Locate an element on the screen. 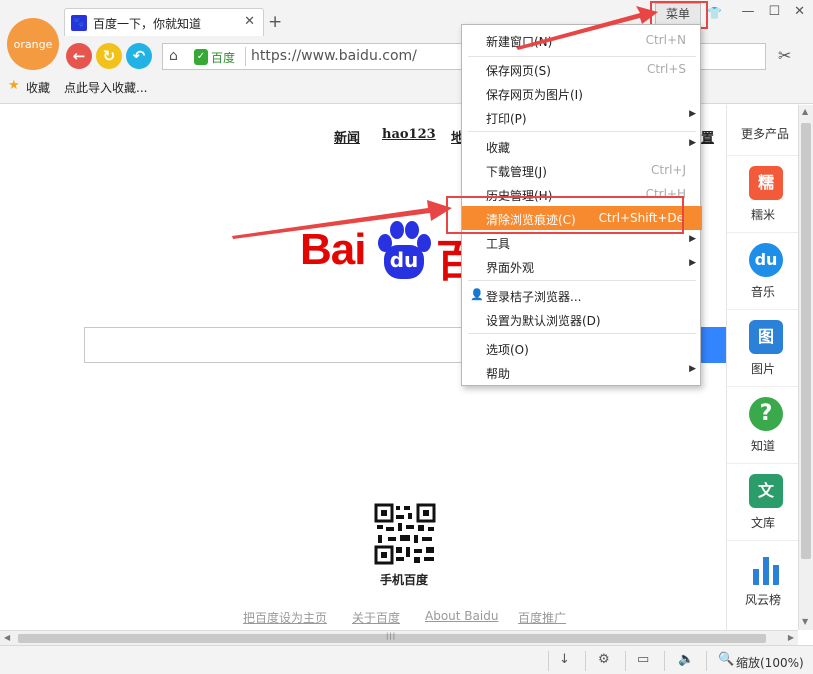 The width and height of the screenshot is (813, 674). footer-link-promo: 百度推广 is located at coordinates (542, 617).